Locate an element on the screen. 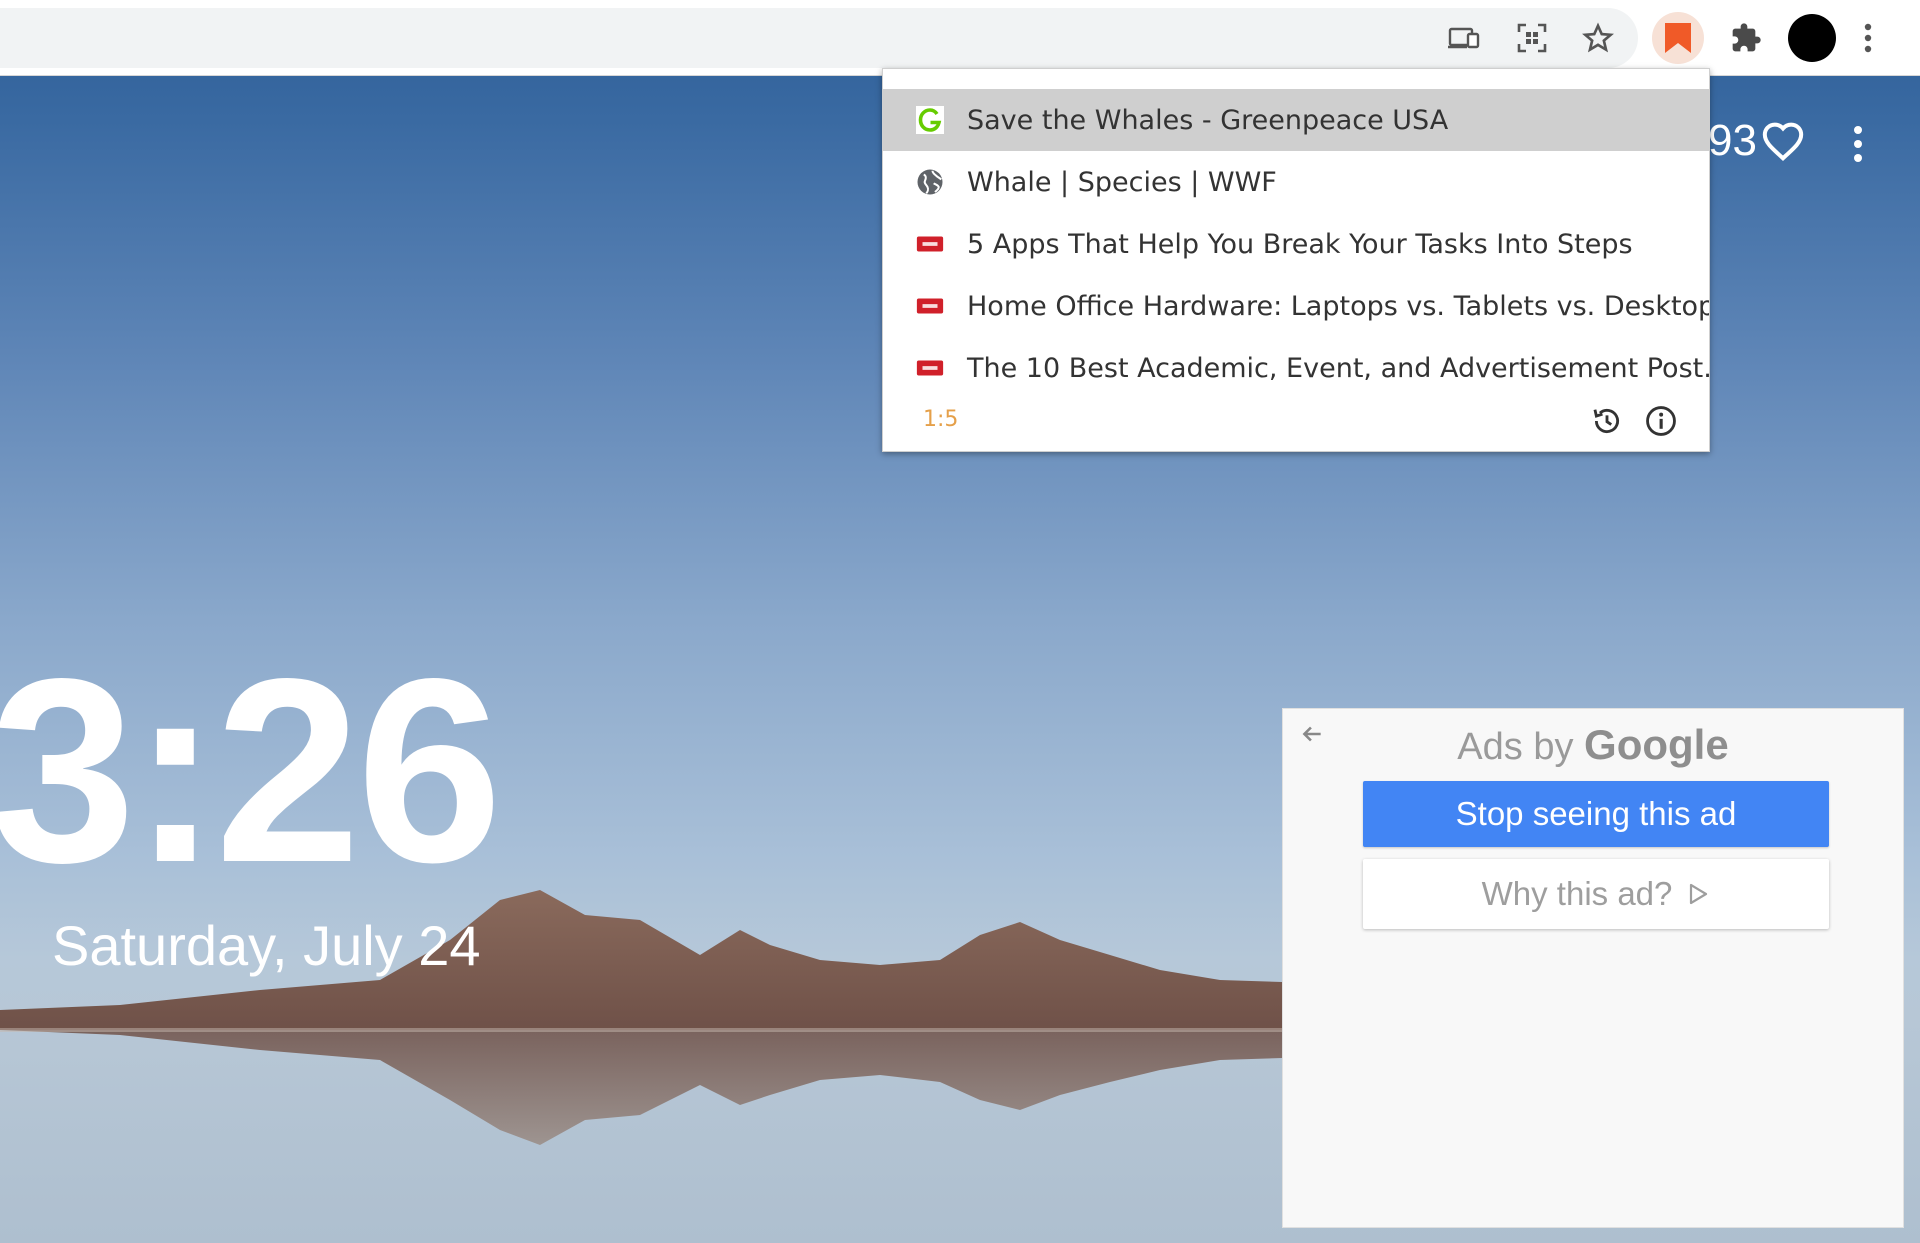  browser-toolbar is located at coordinates (960, 38).